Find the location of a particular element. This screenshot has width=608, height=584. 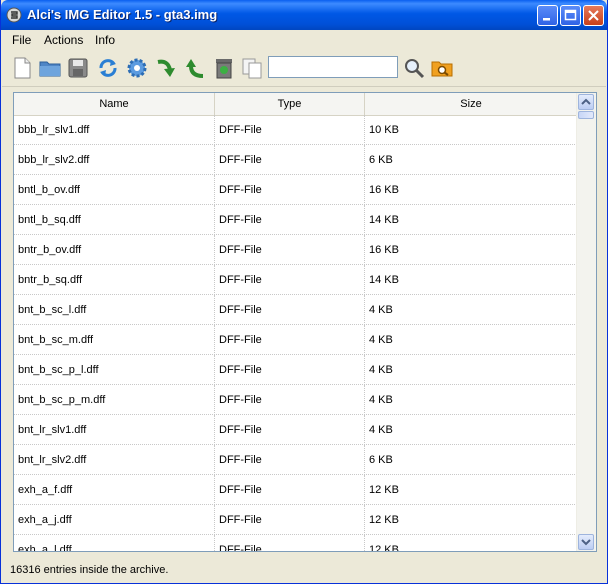

table-row: bnt_lr_slv2.dff DFF-File 6 KB is located at coordinates (295, 460).